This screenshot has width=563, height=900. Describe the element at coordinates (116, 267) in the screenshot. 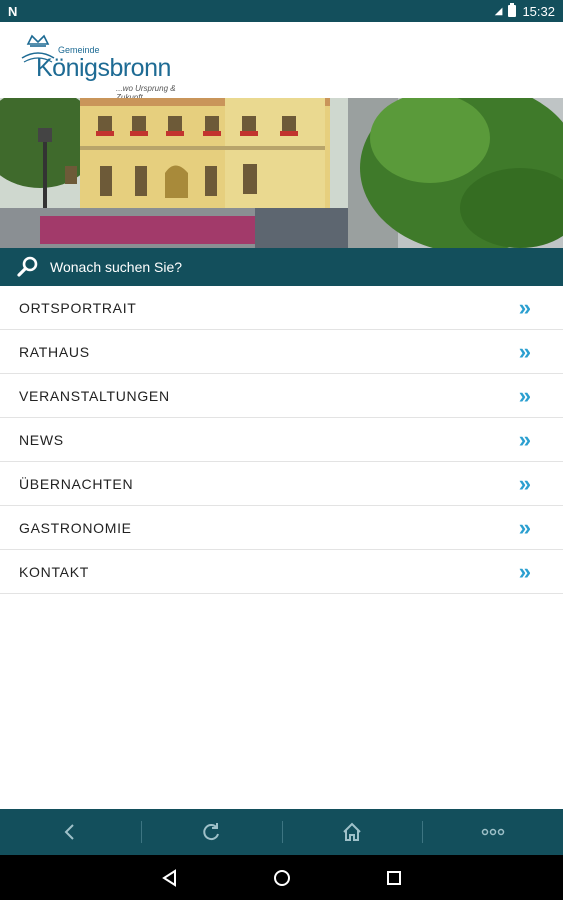

I see `search-label: Wonach suchen Sie?` at that location.